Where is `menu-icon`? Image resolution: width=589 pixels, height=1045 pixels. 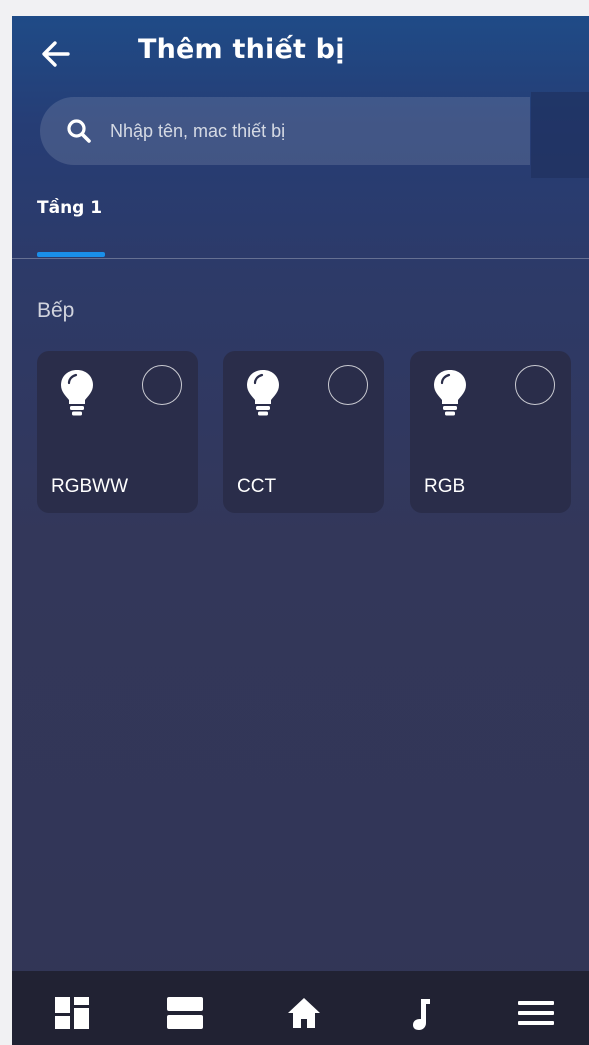 menu-icon is located at coordinates (536, 1013).